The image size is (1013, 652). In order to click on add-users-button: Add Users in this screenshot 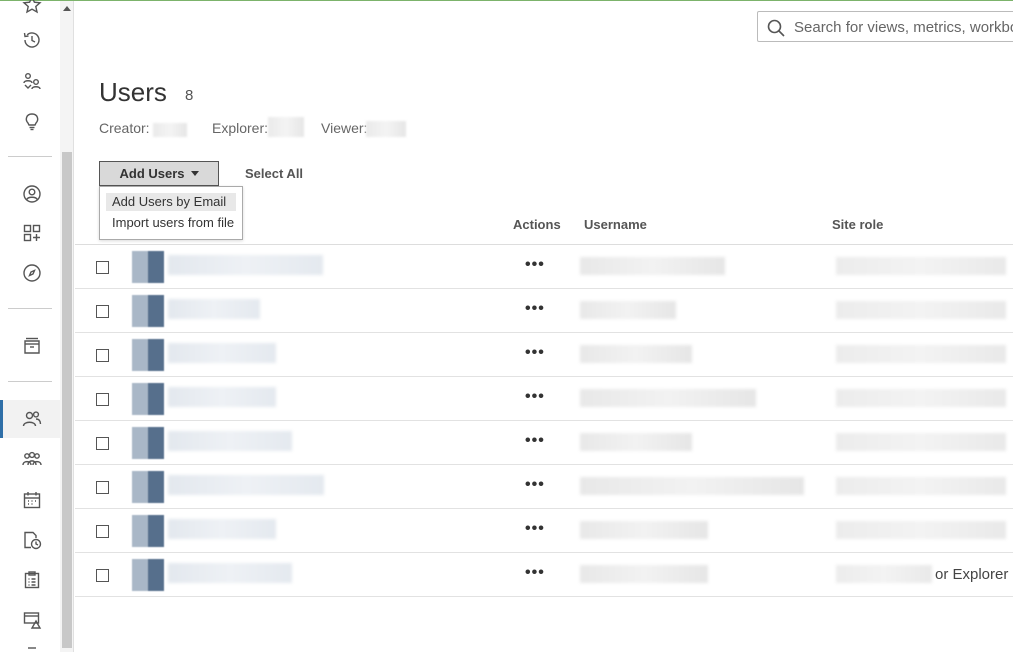, I will do `click(159, 173)`.